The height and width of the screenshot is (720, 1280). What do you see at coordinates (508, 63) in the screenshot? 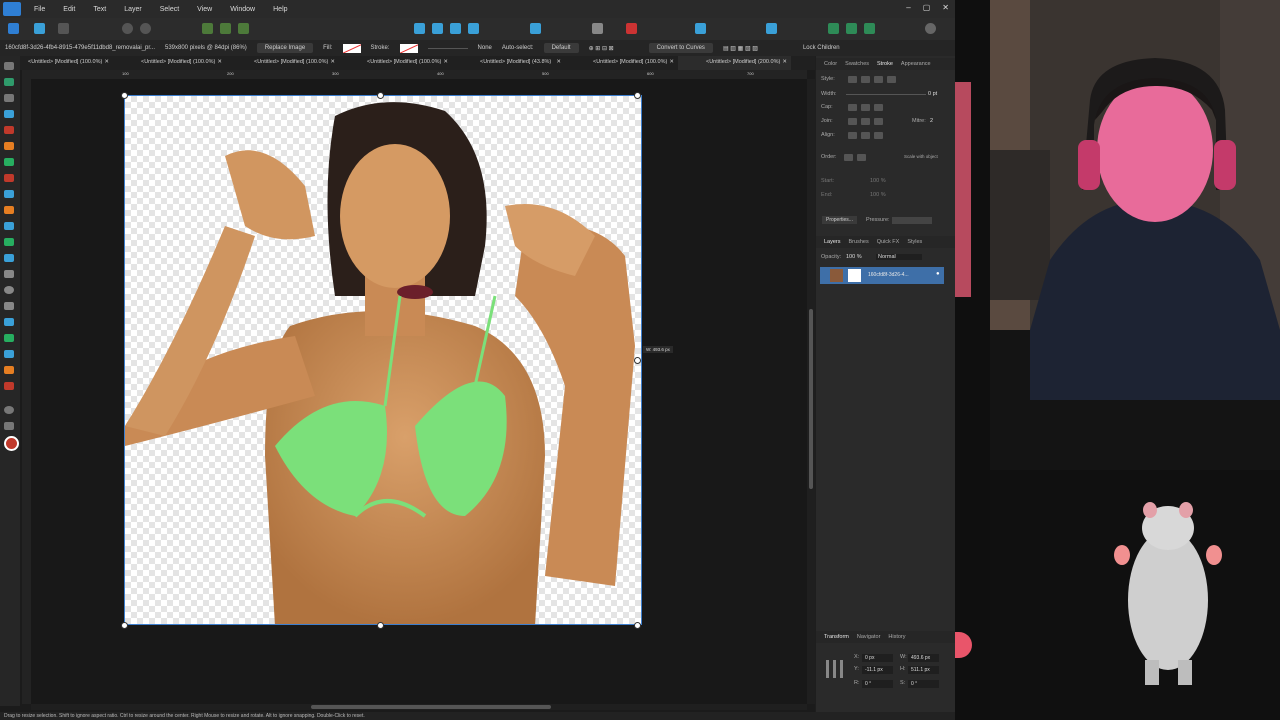
I see `document-tab: <Untitled> [Modified] (43.8%) ✕` at bounding box center [508, 63].